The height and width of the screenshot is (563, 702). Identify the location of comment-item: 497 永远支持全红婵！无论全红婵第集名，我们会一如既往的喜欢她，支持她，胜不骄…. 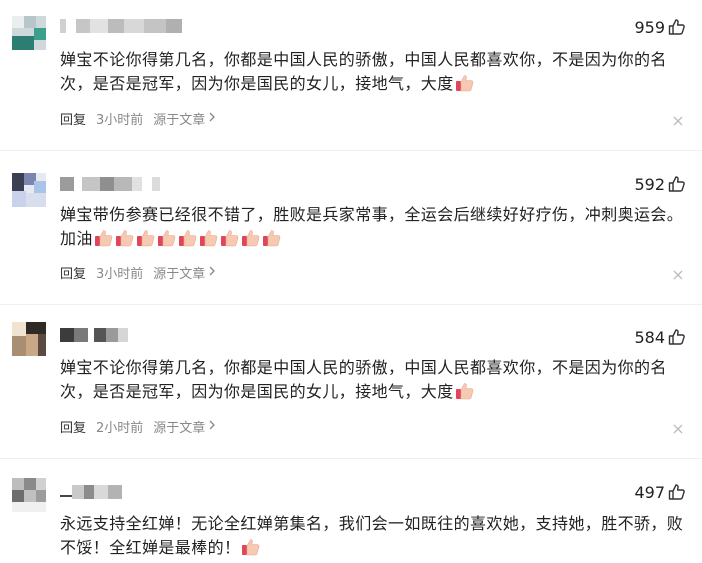
(351, 518).